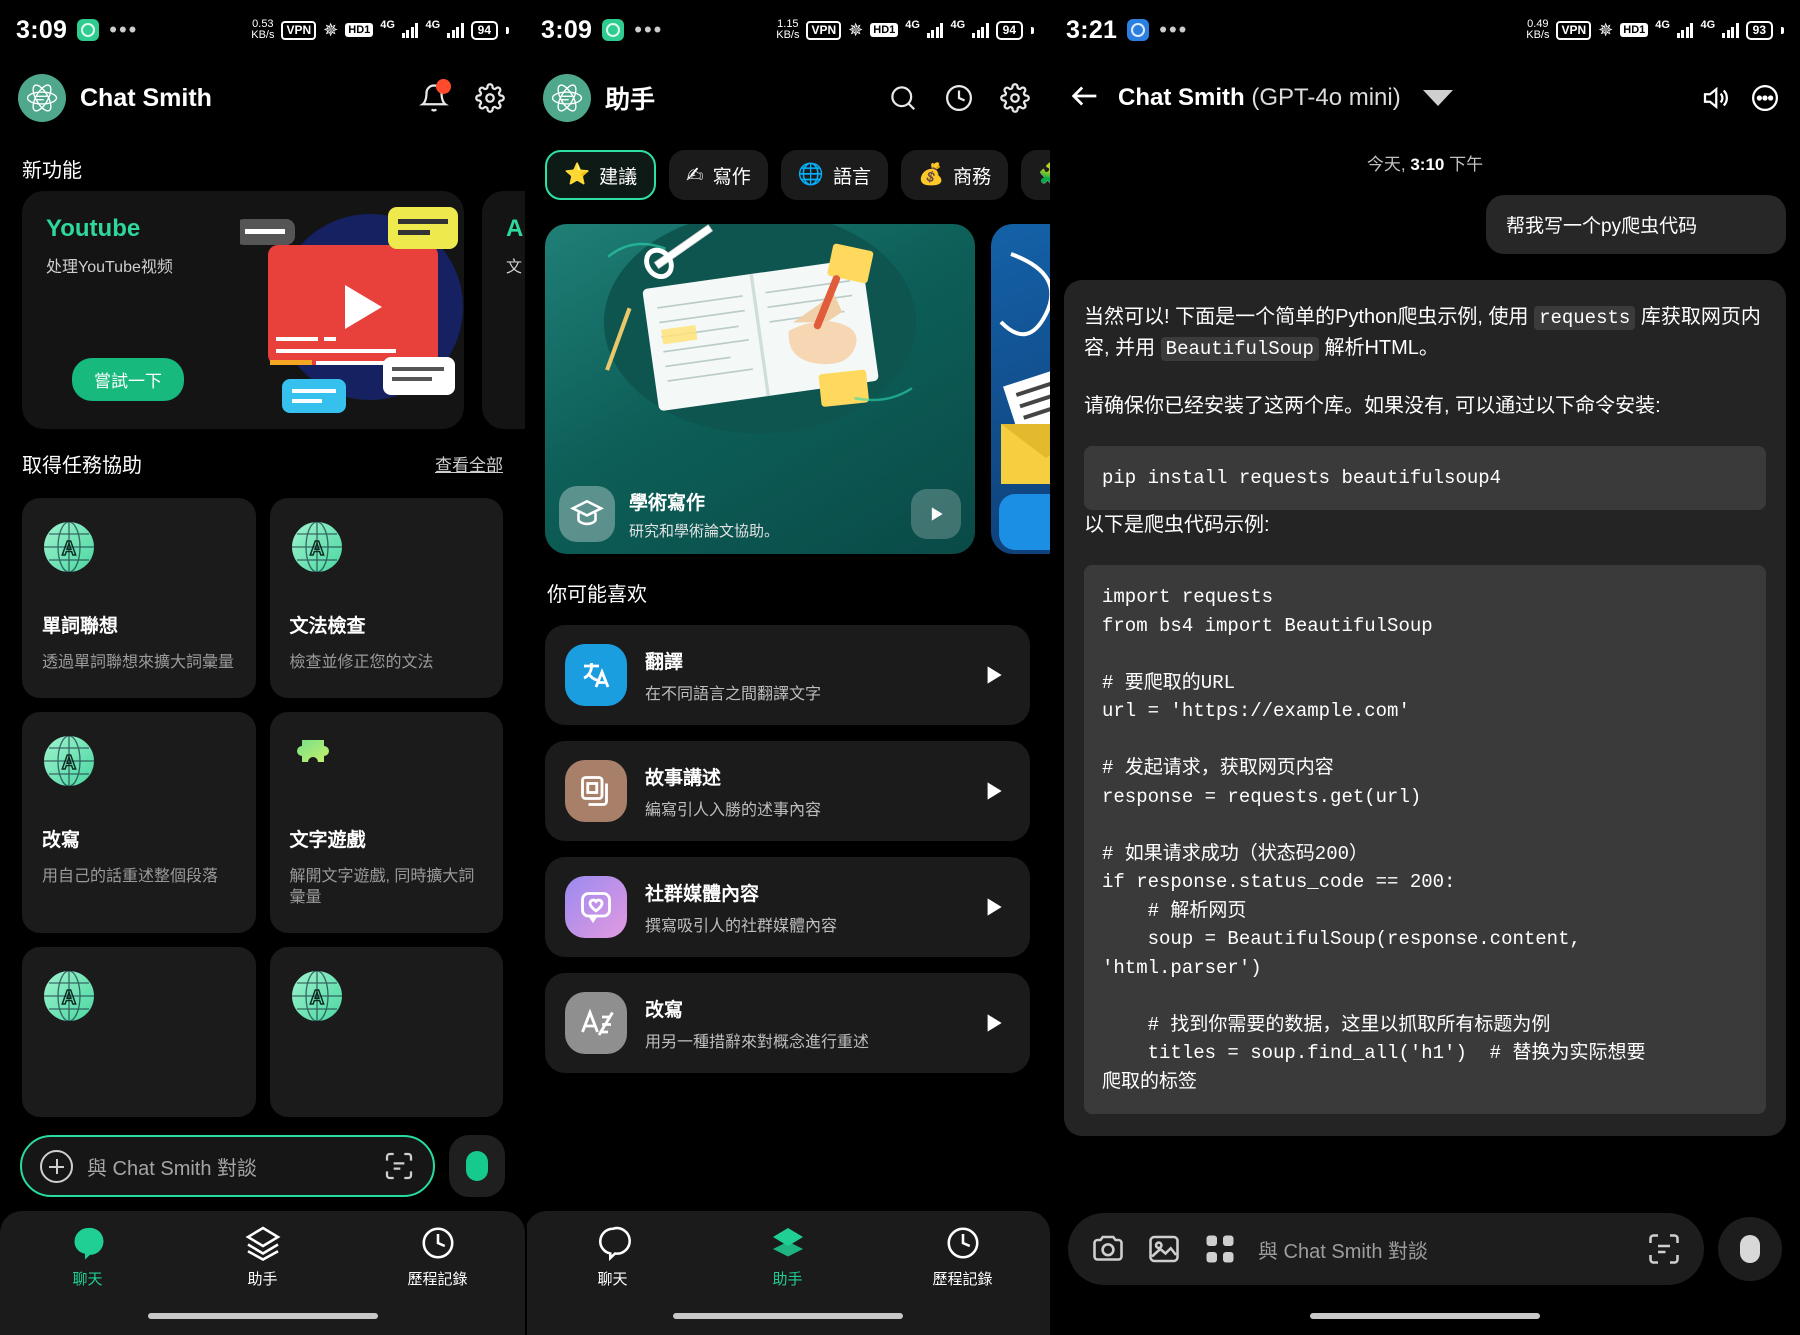 The width and height of the screenshot is (1800, 1335). What do you see at coordinates (787, 1242) in the screenshot?
I see `layers-icon` at bounding box center [787, 1242].